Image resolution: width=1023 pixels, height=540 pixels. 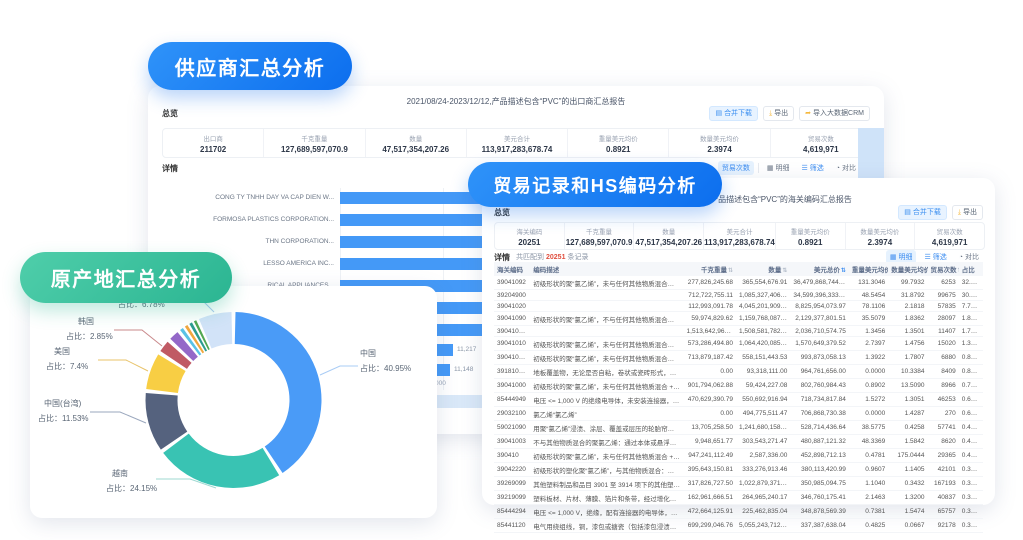 I want to click on value-cell: 59,974,829.62, so click(x=709, y=318).